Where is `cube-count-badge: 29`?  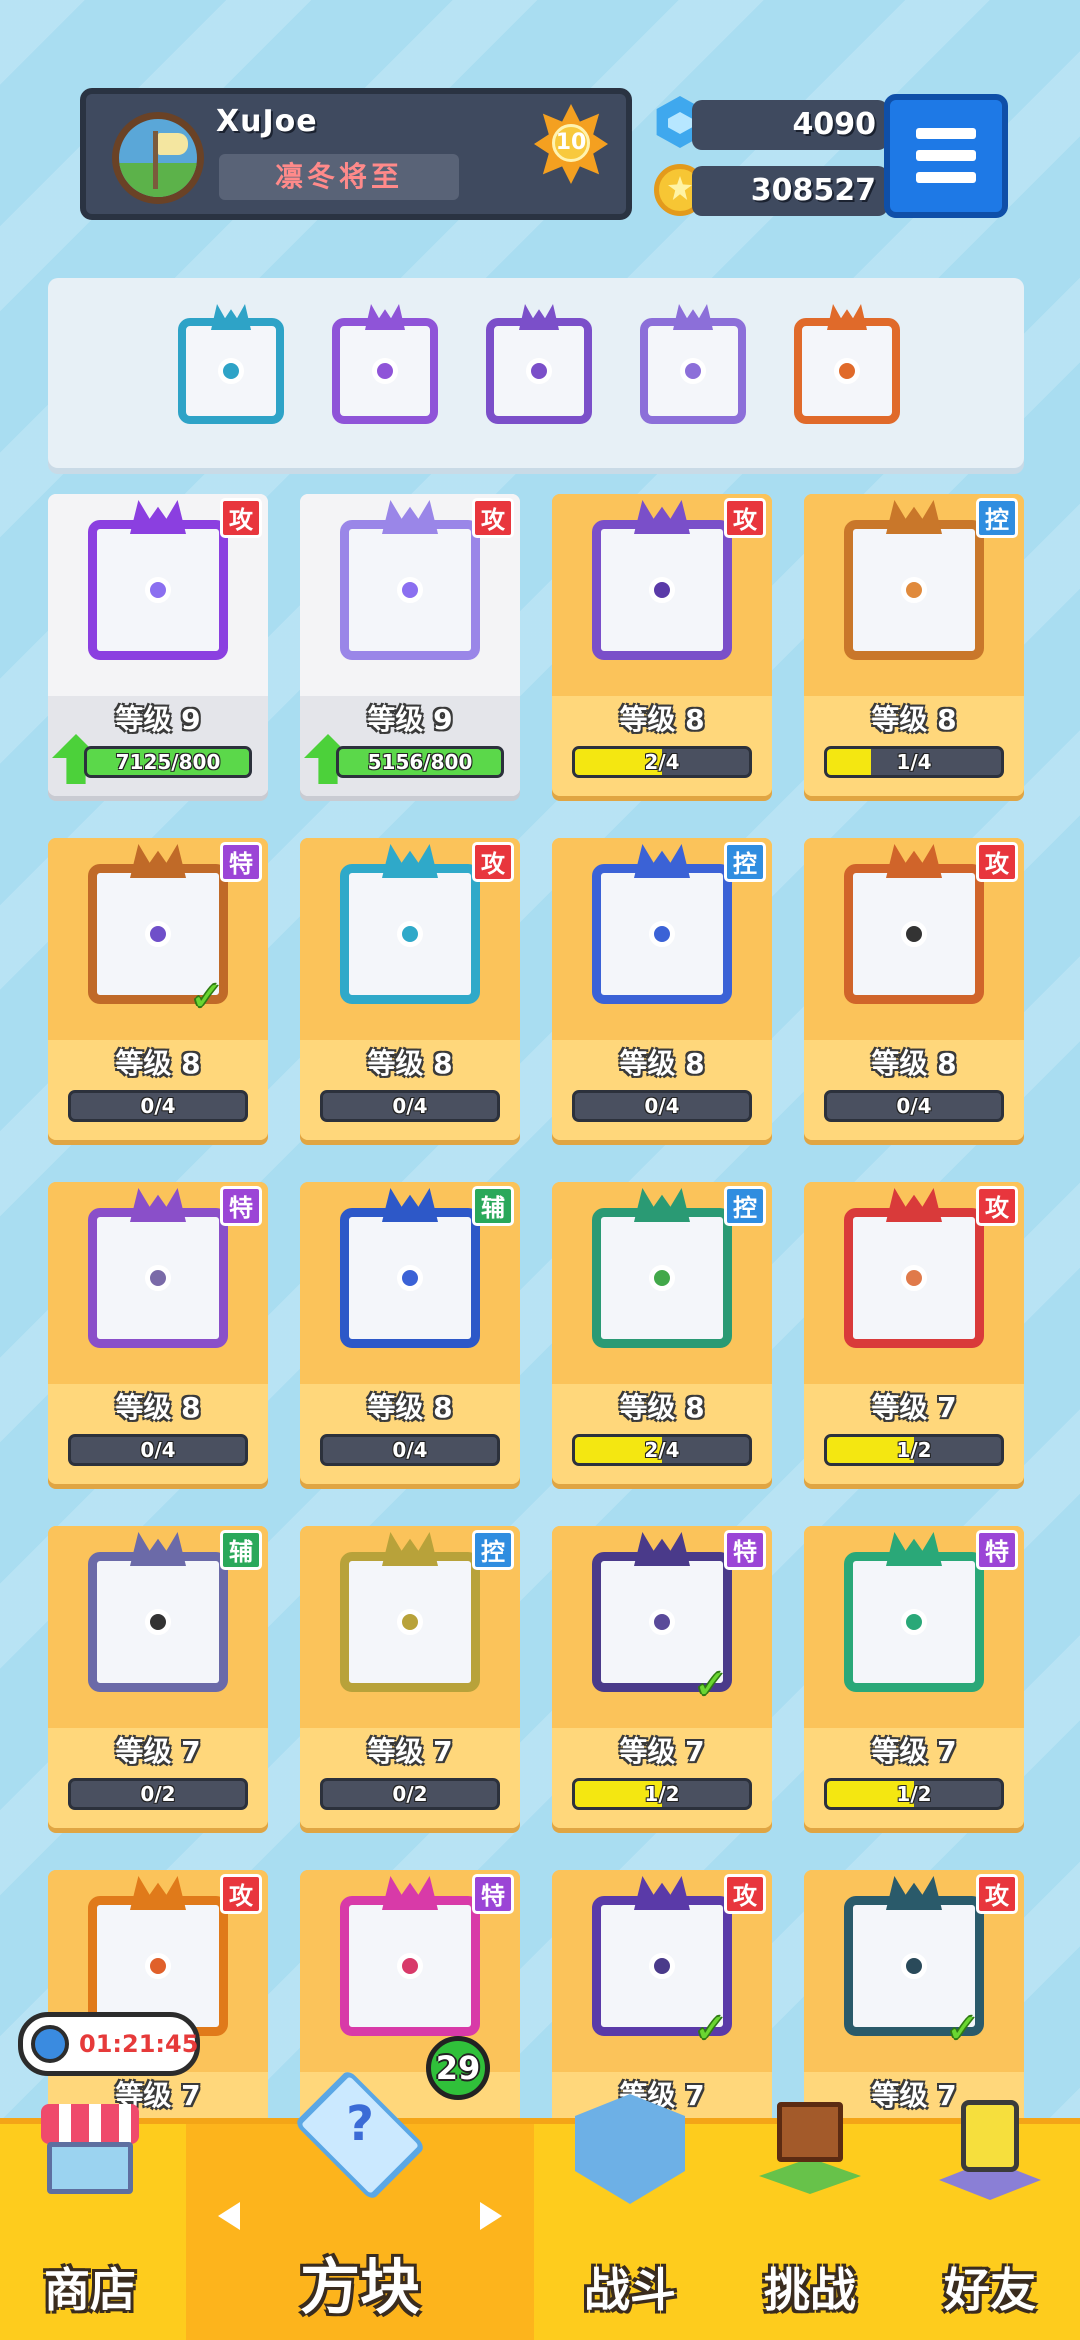
cube-count-badge: 29 is located at coordinates (458, 2068).